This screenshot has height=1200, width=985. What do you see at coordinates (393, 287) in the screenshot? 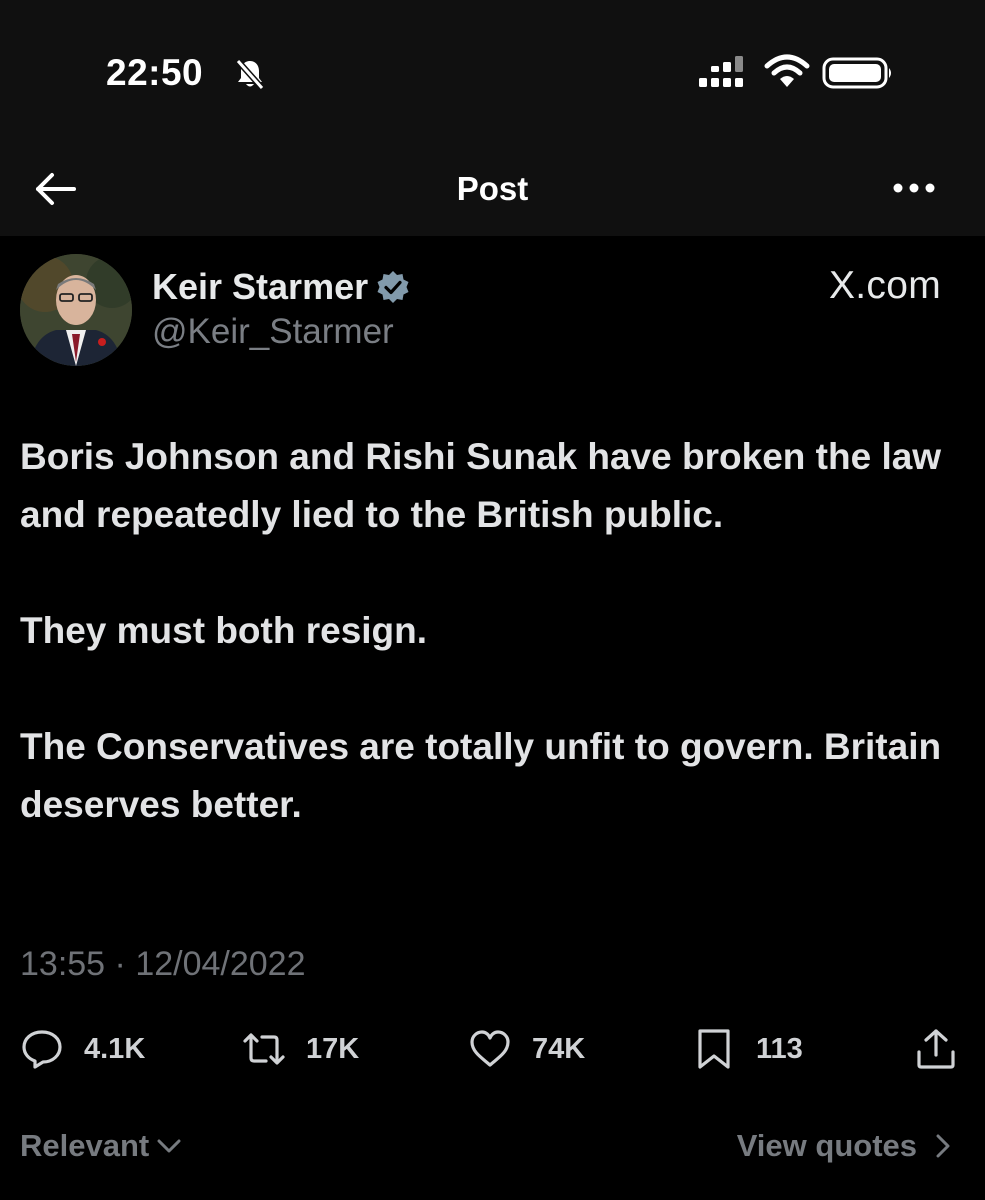
I see `verified-badge-icon` at bounding box center [393, 287].